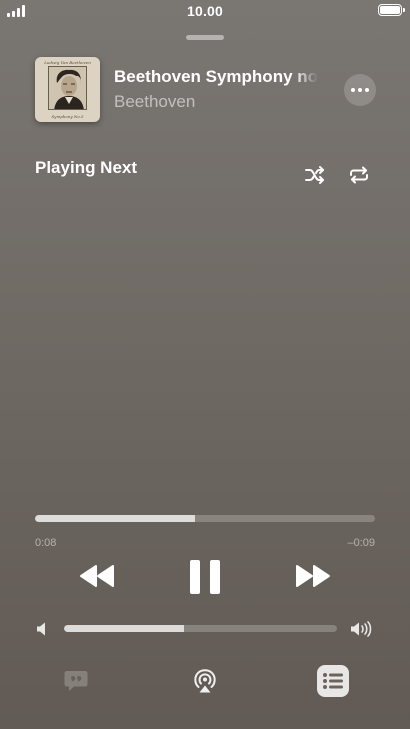 This screenshot has width=410, height=729. I want to click on shuffle-button, so click(315, 175).